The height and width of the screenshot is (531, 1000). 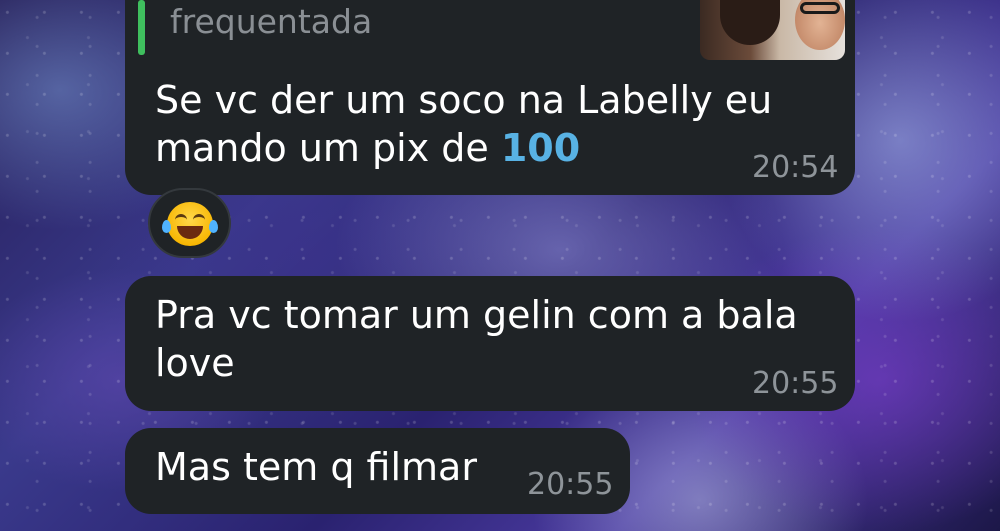 What do you see at coordinates (195, 363) in the screenshot?
I see `message-text: love` at bounding box center [195, 363].